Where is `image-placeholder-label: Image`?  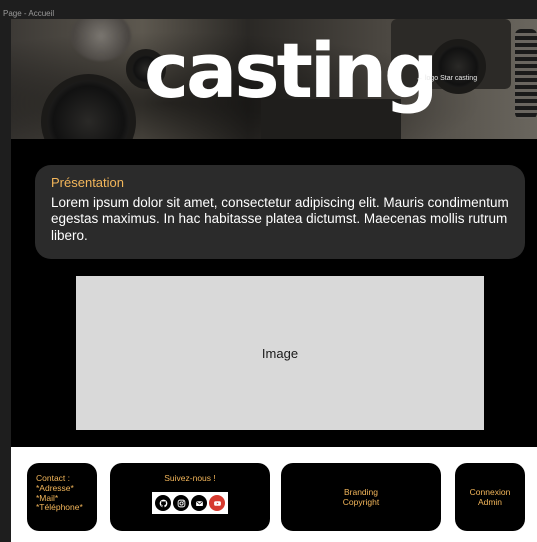 image-placeholder-label: Image is located at coordinates (280, 353).